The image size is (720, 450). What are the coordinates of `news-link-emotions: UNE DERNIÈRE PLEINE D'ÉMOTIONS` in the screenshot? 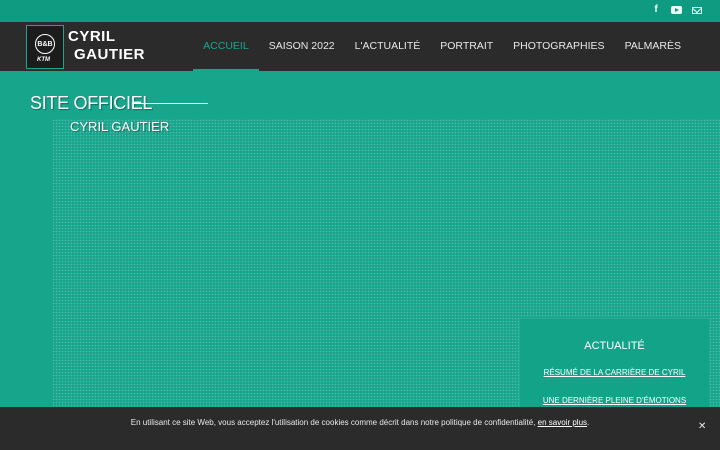 It's located at (614, 400).